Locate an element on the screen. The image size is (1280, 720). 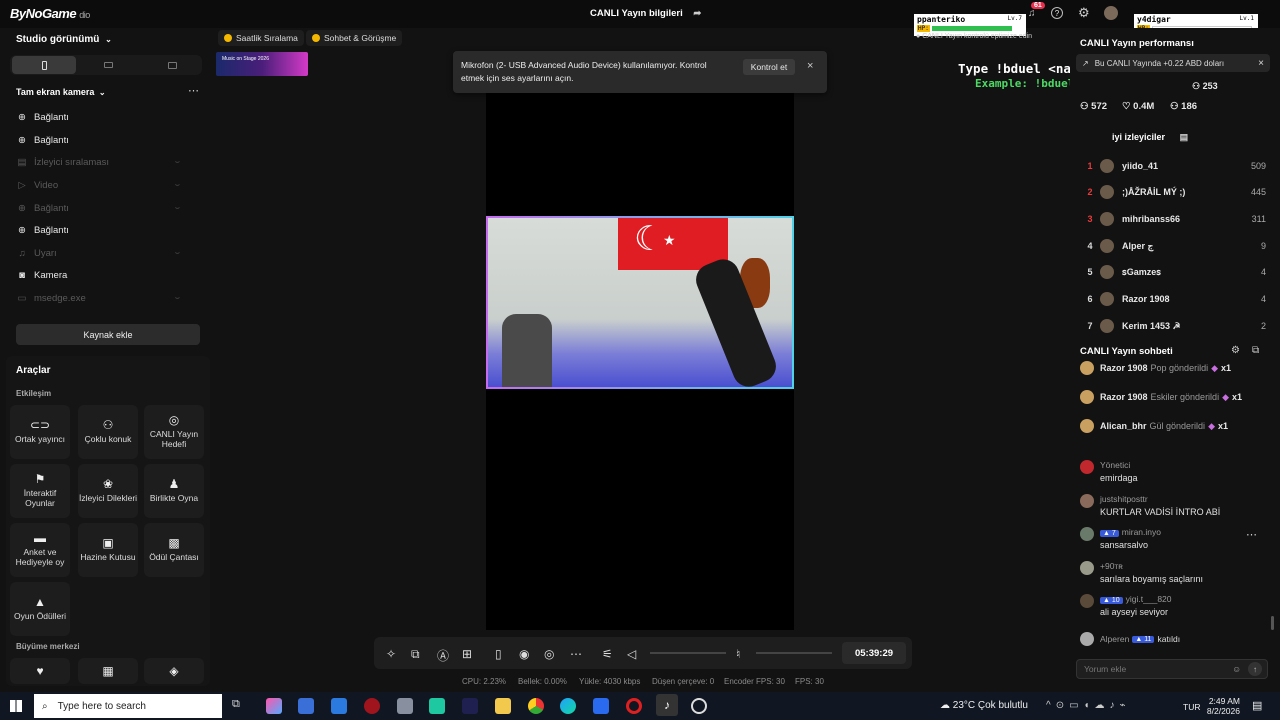
app-red-icon is located at coordinates (372, 706).